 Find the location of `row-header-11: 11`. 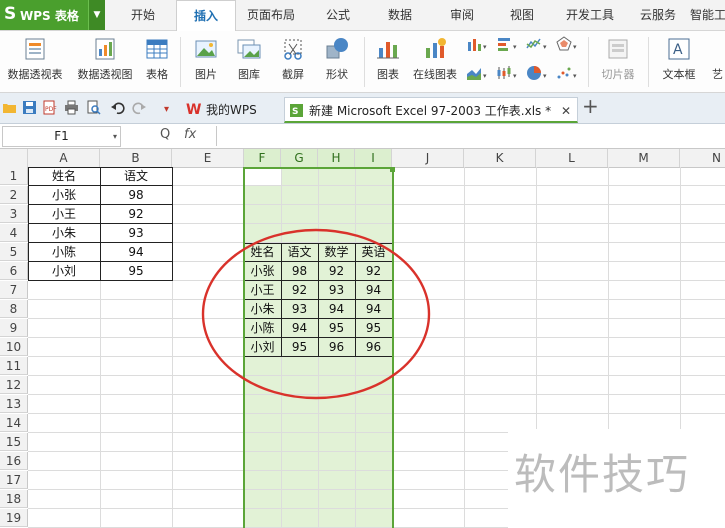

row-header-11: 11 is located at coordinates (14, 366).